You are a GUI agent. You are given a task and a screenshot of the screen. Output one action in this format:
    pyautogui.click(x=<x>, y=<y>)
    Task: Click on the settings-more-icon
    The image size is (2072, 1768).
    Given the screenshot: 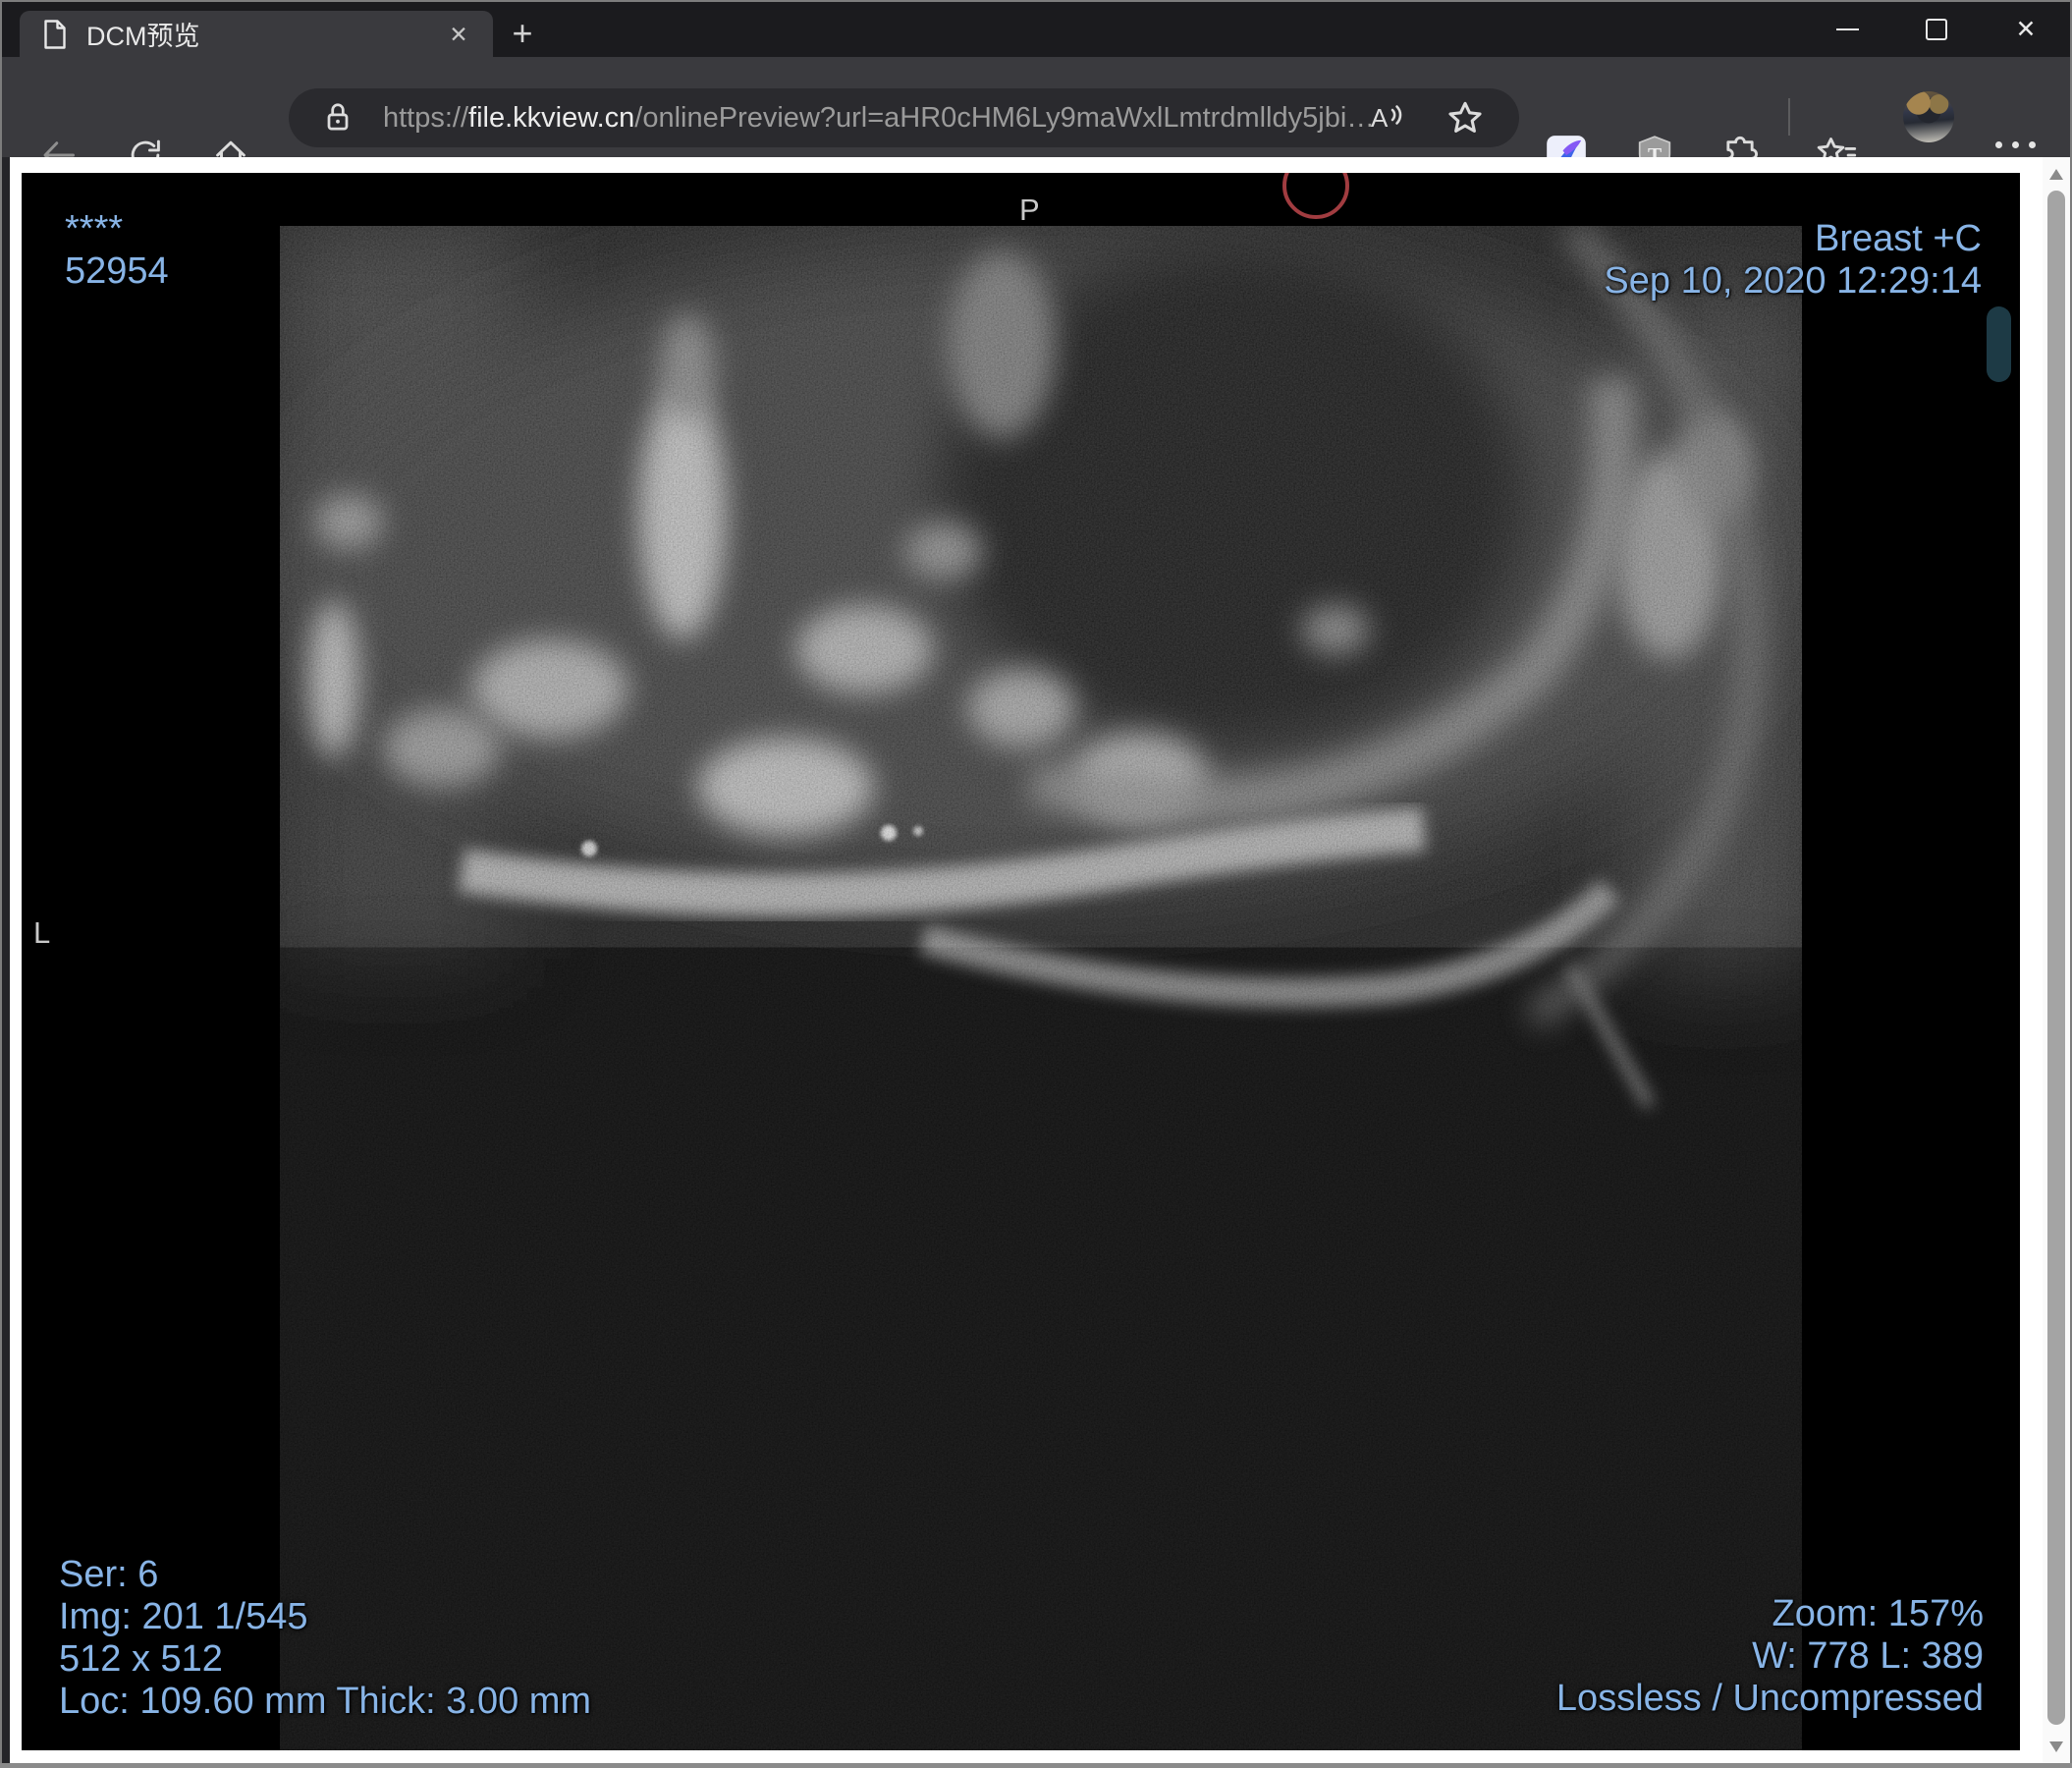 What is the action you would take?
    pyautogui.click(x=2016, y=144)
    